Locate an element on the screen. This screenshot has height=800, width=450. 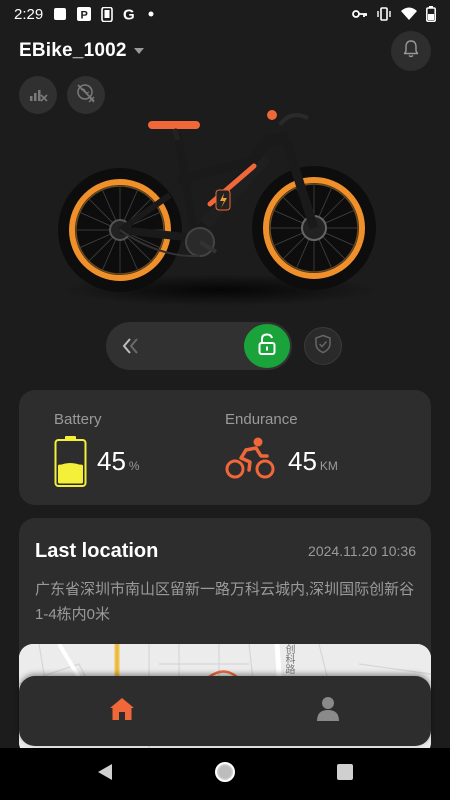
unlock-icon is located at coordinates (267, 346).